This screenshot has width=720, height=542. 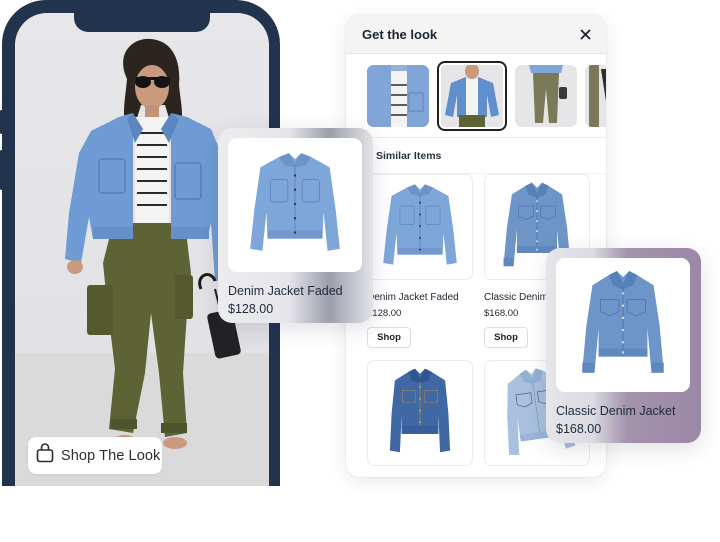 I want to click on similar-item: Denim Jacket Faded $128.00 Shop, so click(x=420, y=261).